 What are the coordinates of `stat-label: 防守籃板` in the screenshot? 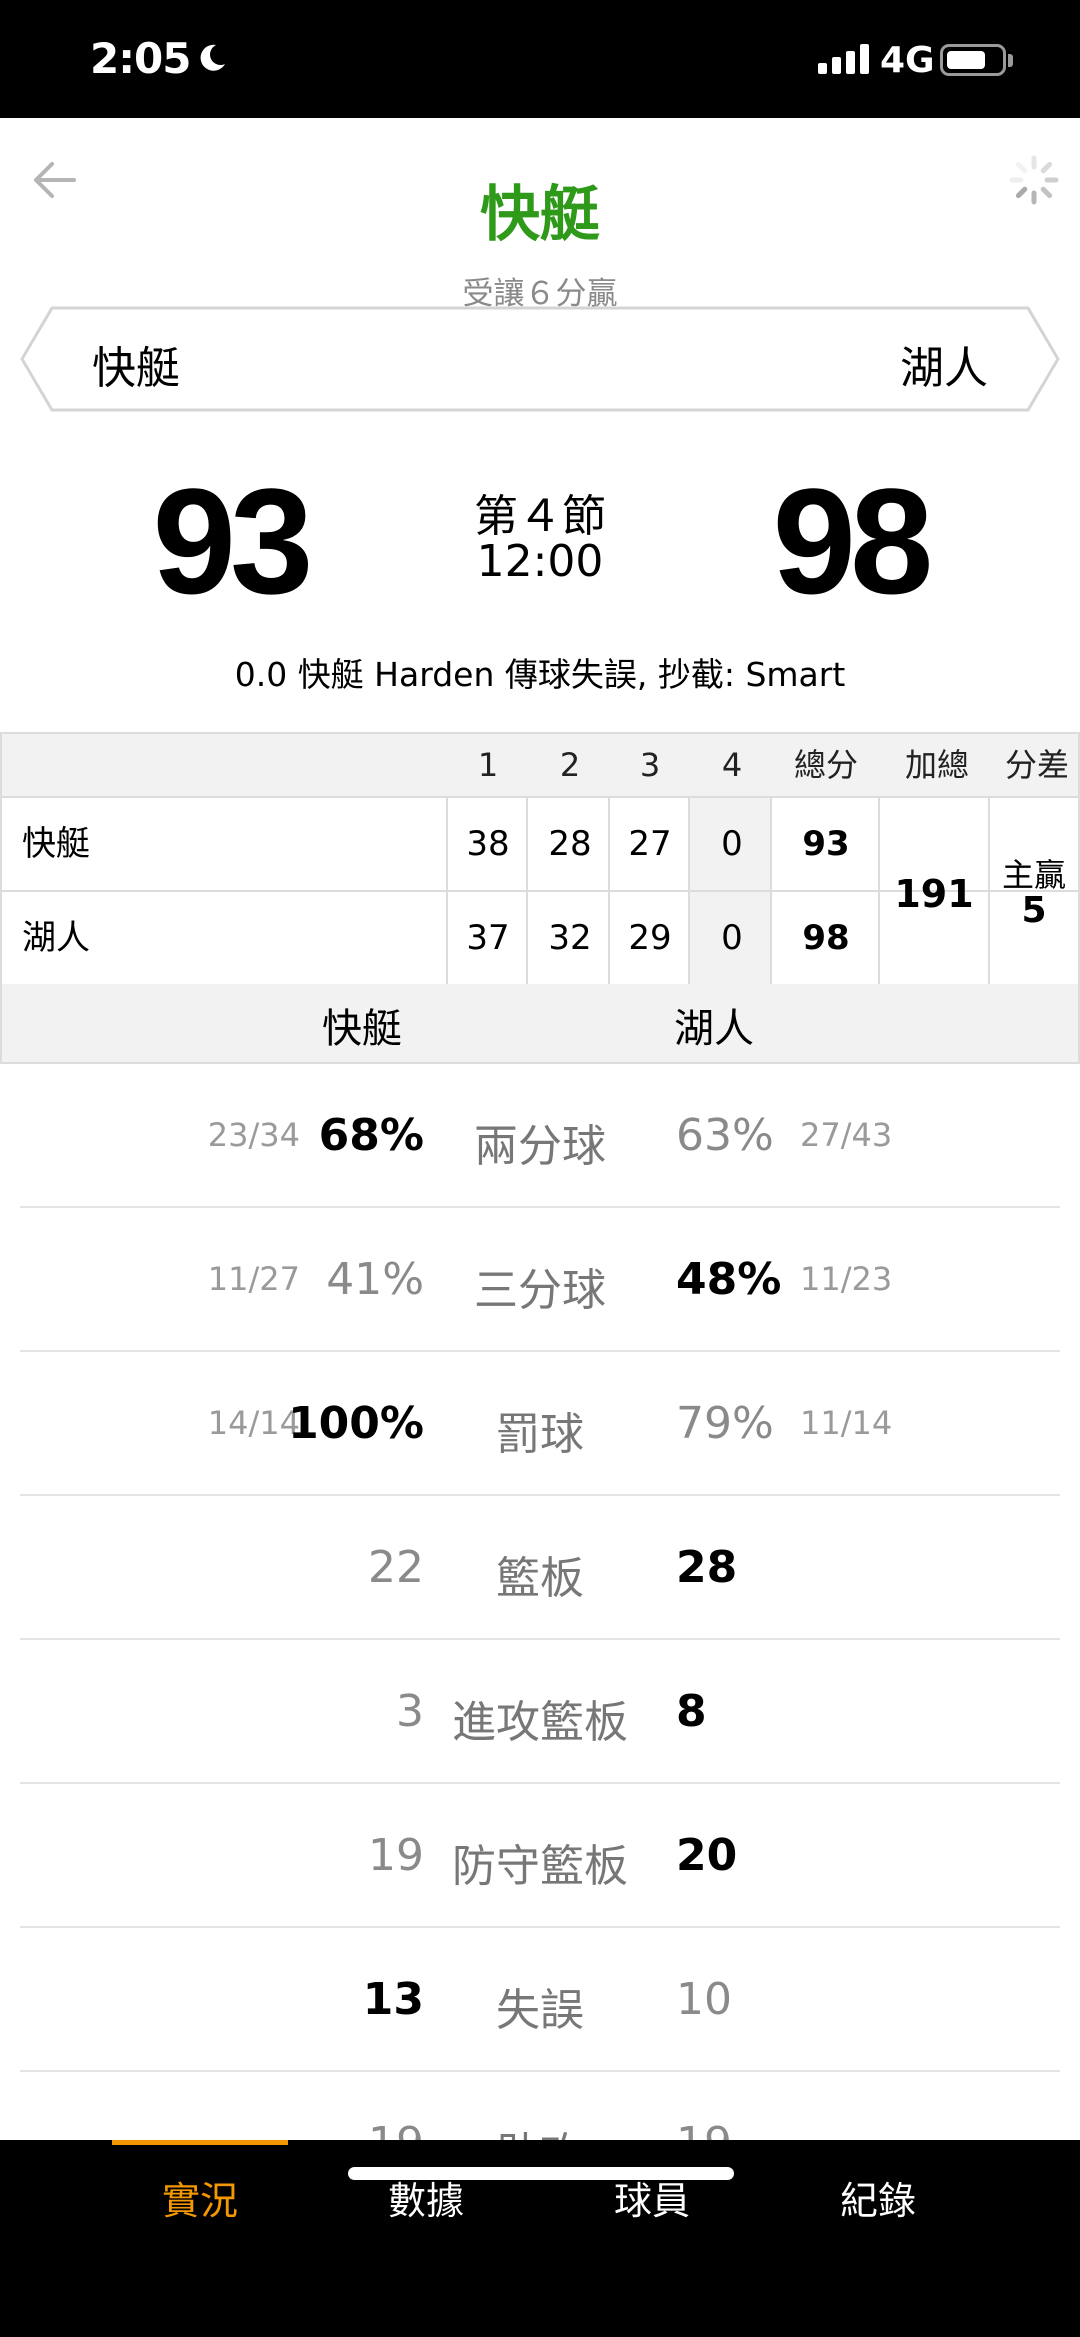 It's located at (540, 1866).